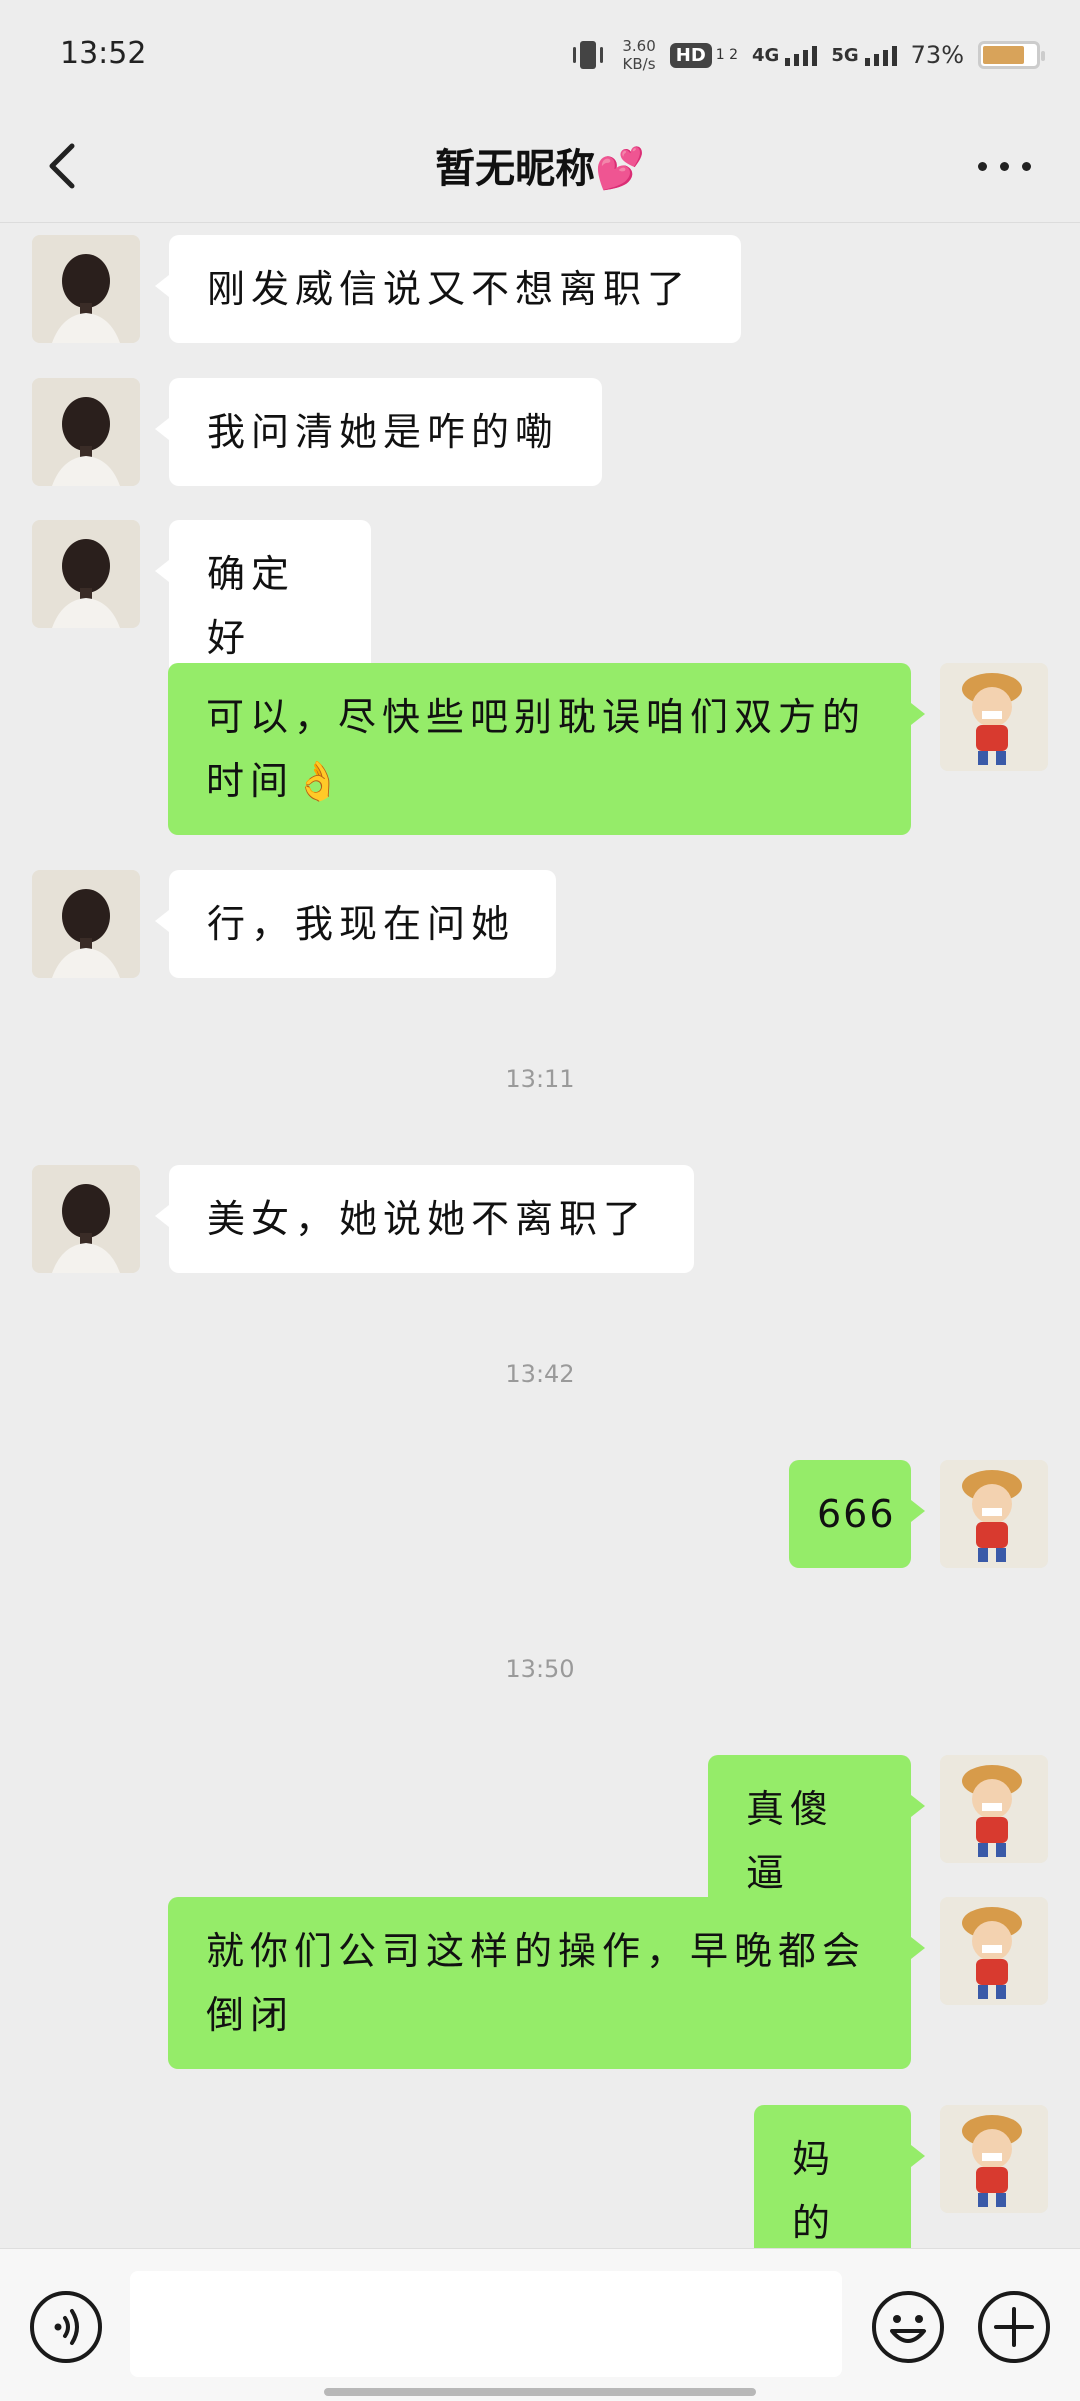 The image size is (1080, 2401). I want to click on emoji-icon, so click(908, 2327).